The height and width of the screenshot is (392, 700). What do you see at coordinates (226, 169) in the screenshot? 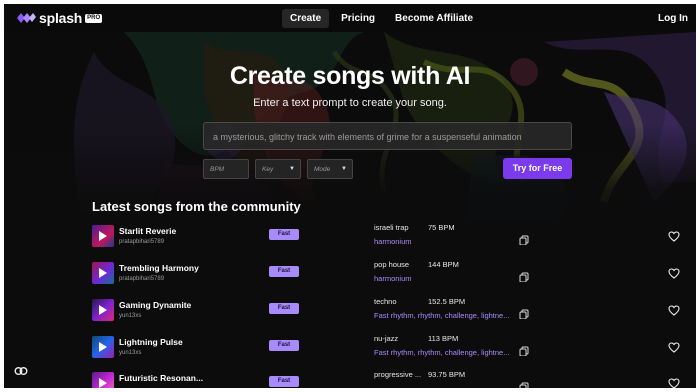
I see `bpm-input: BPM` at bounding box center [226, 169].